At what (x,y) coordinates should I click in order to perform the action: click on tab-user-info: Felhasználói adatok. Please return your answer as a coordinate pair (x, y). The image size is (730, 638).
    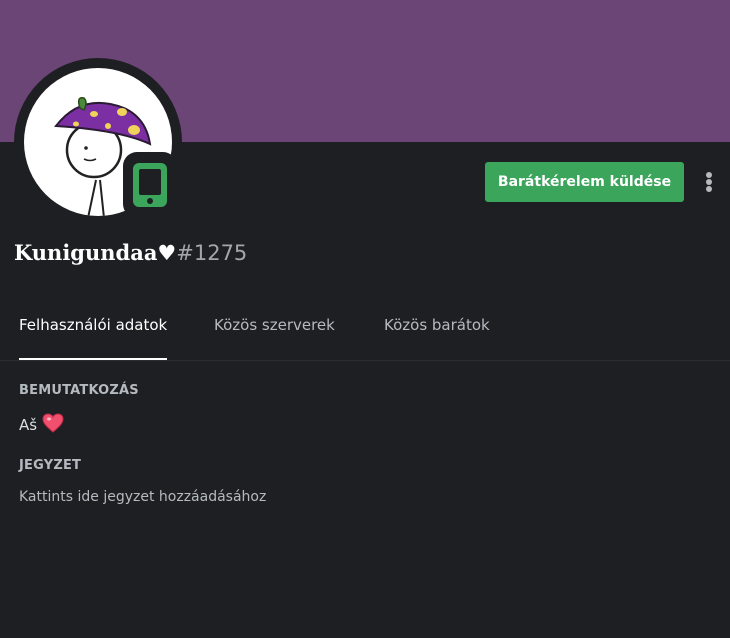
    Looking at the image, I should click on (93, 333).